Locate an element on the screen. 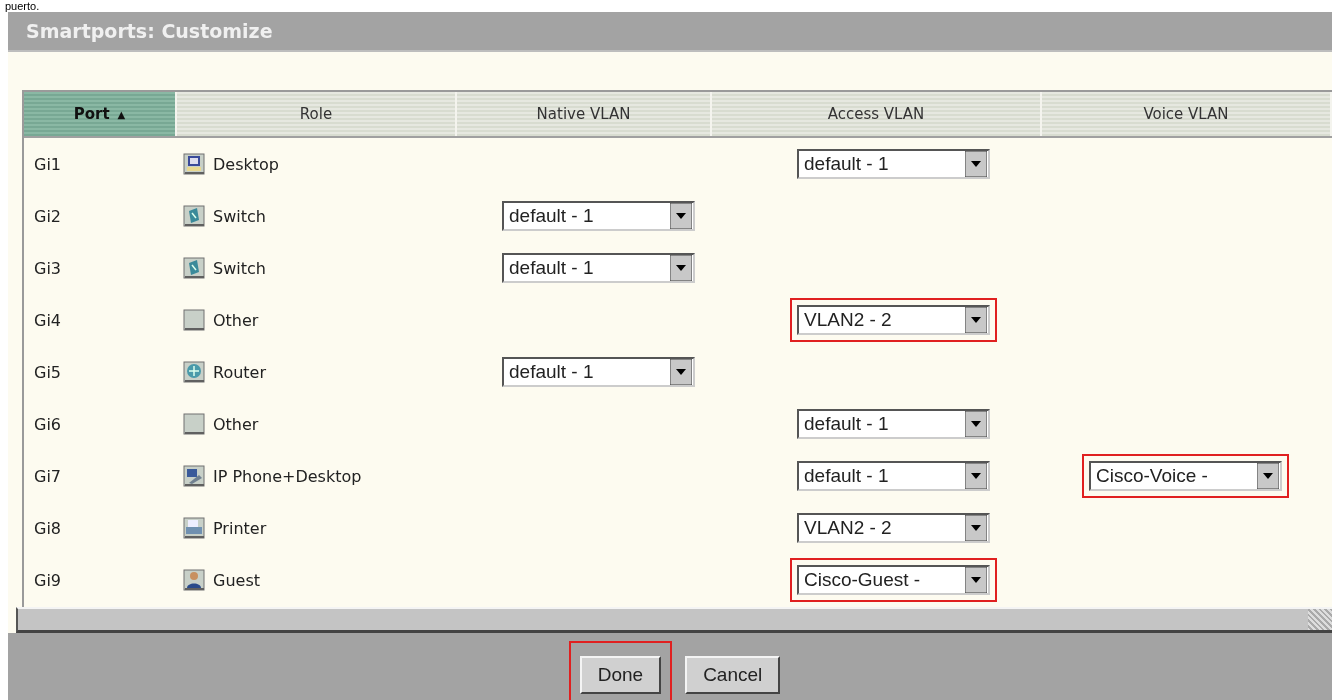 The image size is (1332, 700). vlan-dropdown: Cisco-Voice - is located at coordinates (1185, 476).